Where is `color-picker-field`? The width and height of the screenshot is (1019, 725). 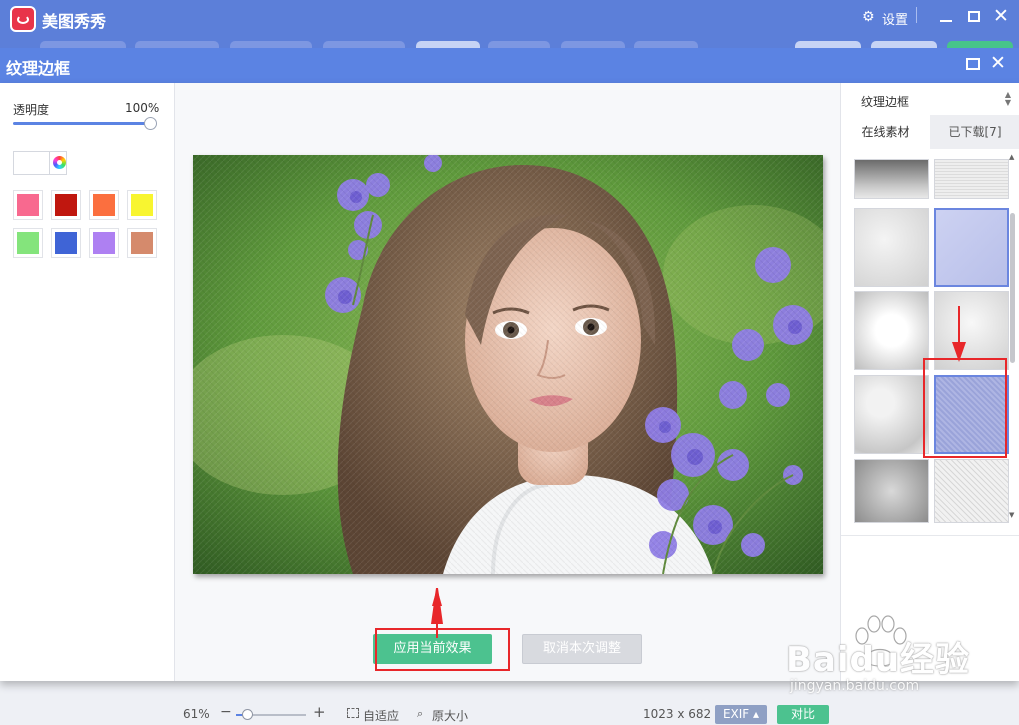 color-picker-field is located at coordinates (40, 163).